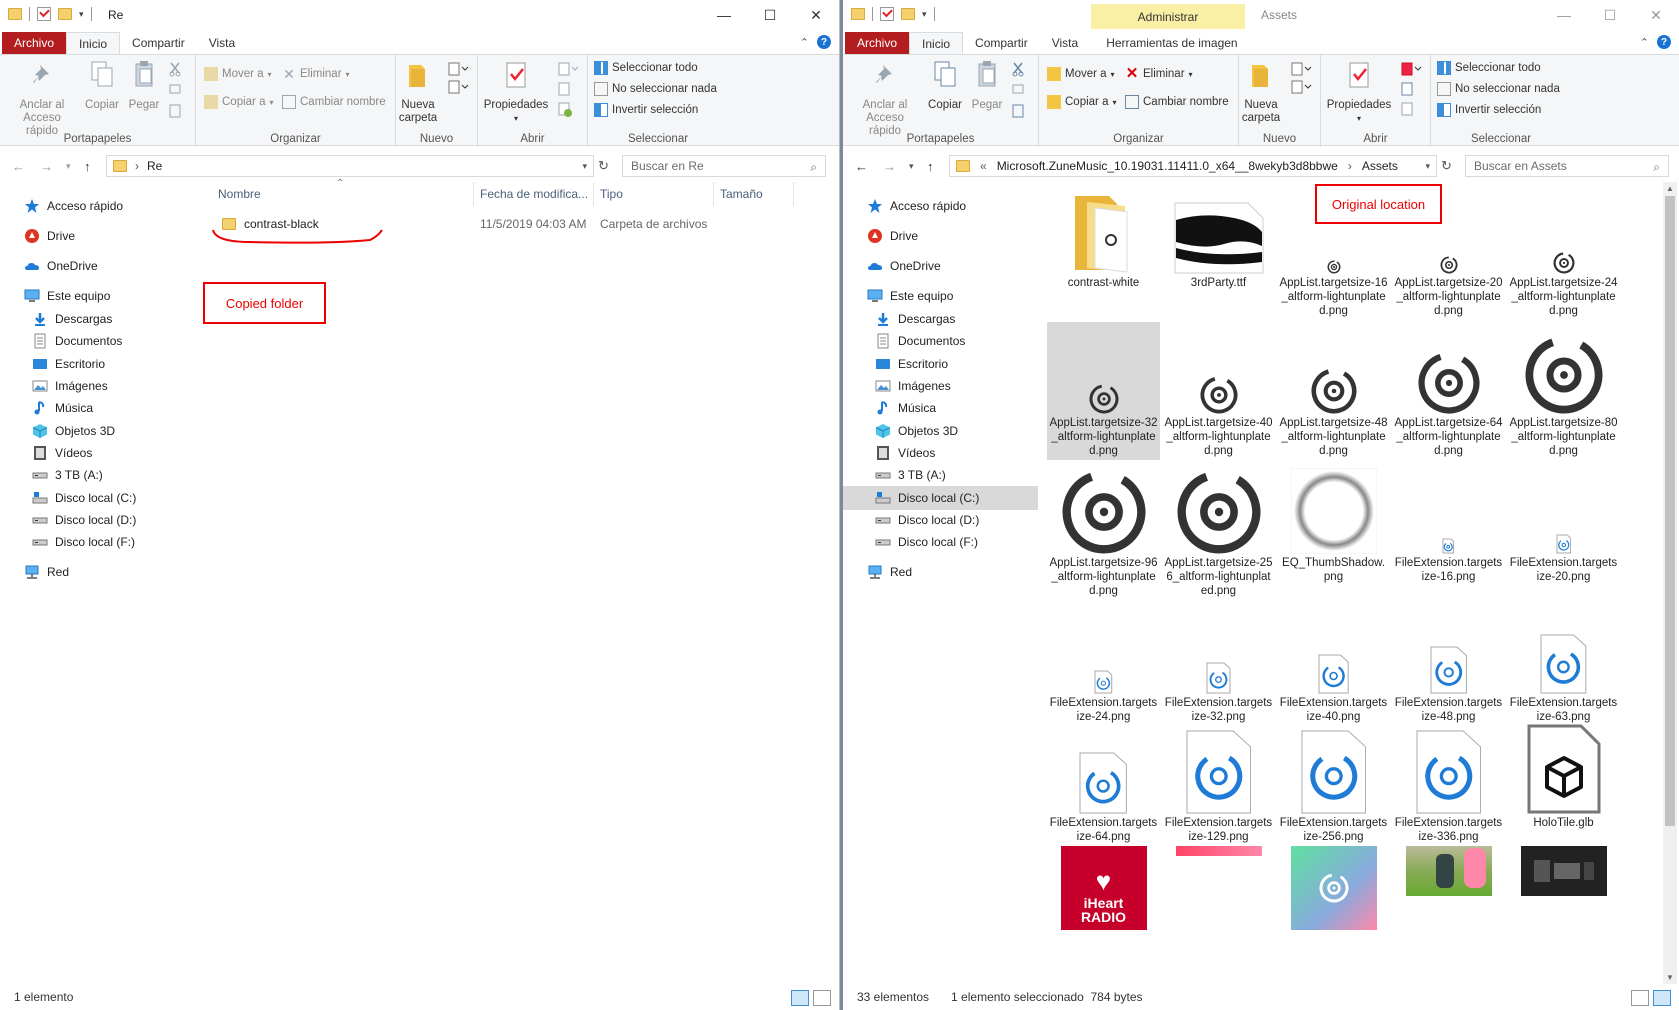 The height and width of the screenshot is (1010, 1679). I want to click on copy-to-button: Copiar a ▾, so click(1081, 102).